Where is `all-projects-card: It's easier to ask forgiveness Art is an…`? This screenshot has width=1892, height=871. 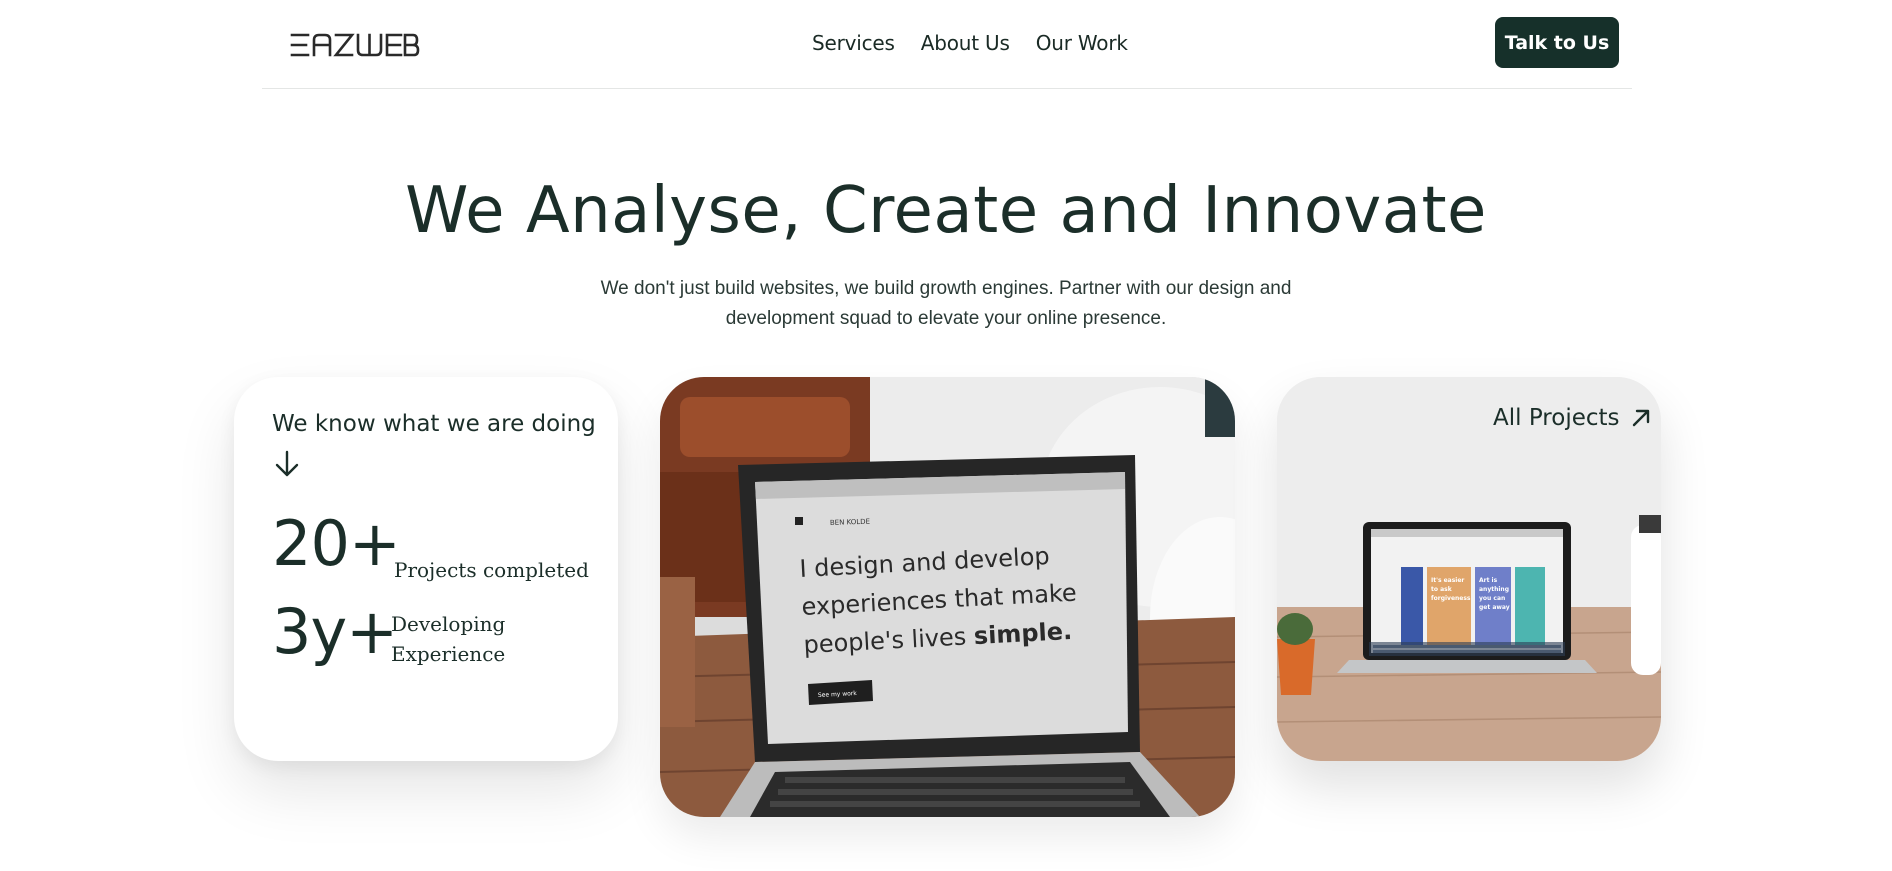
all-projects-card: It's easier to ask forgiveness Art is an… is located at coordinates (1469, 569).